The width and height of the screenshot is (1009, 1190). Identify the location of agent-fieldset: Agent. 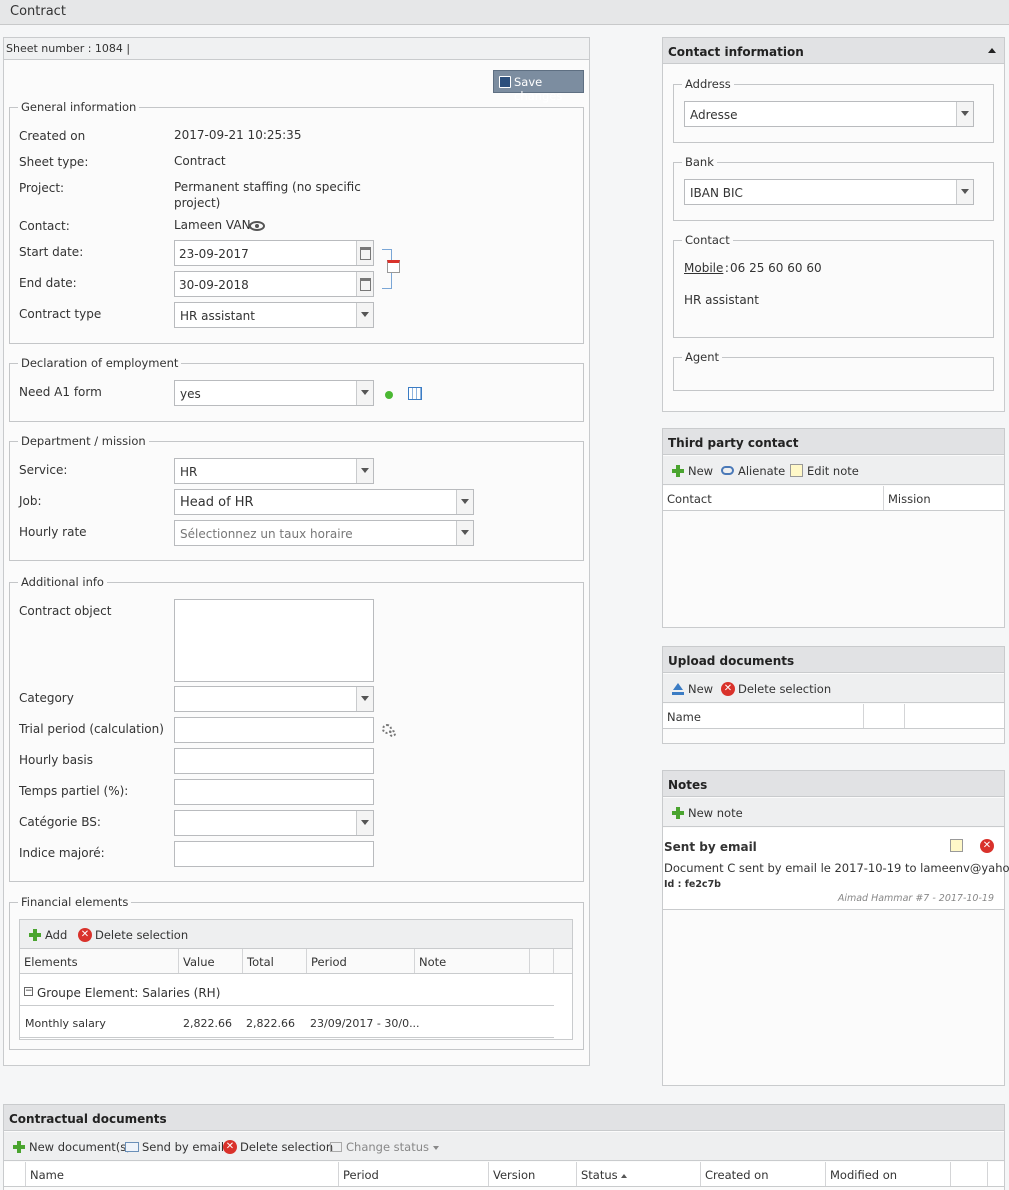
(833, 370).